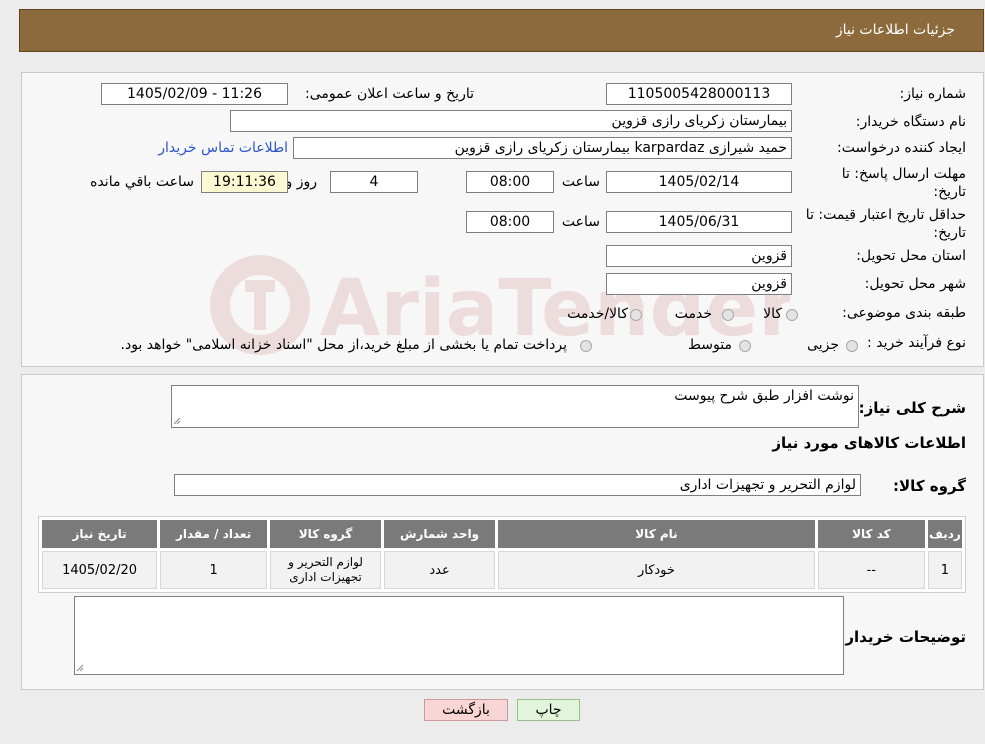 This screenshot has width=985, height=744. I want to click on buyer-contact-link: اطلاعات تماس خریدار, so click(223, 148).